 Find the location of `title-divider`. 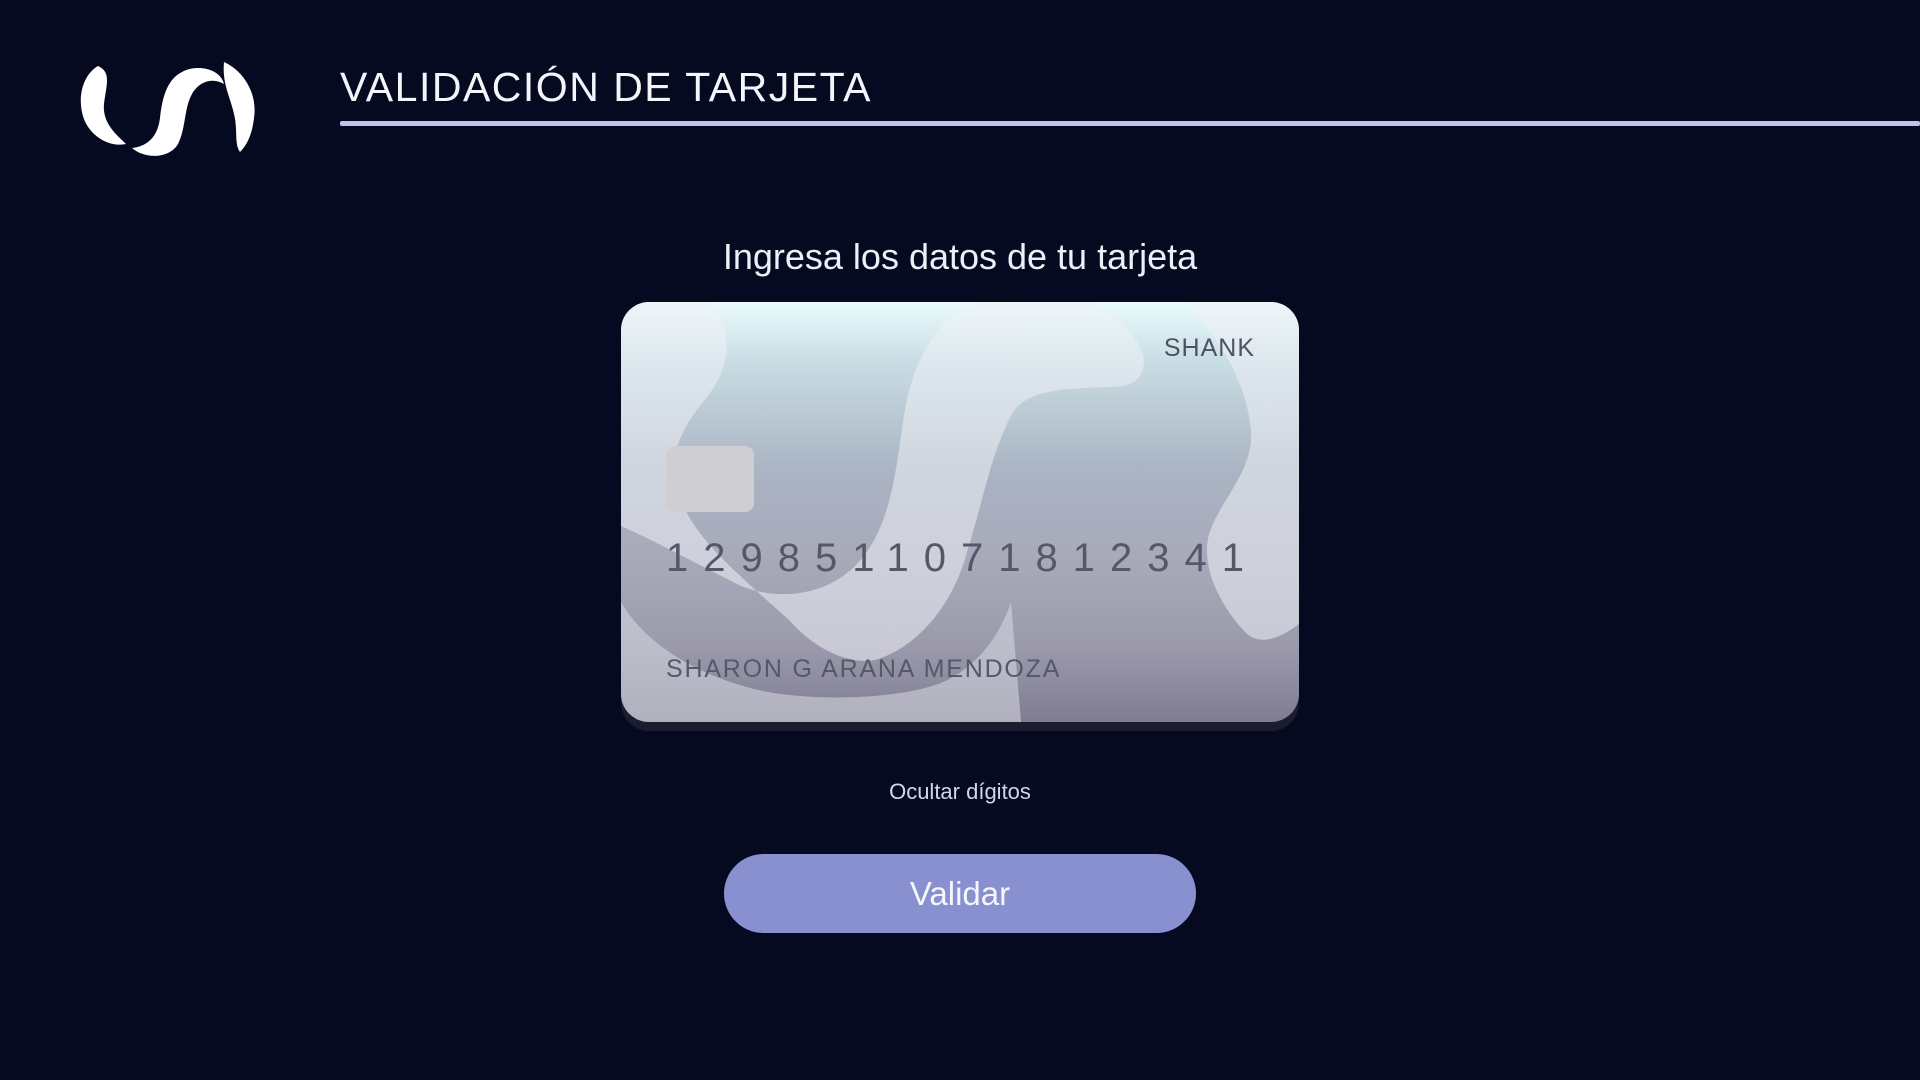

title-divider is located at coordinates (1130, 123).